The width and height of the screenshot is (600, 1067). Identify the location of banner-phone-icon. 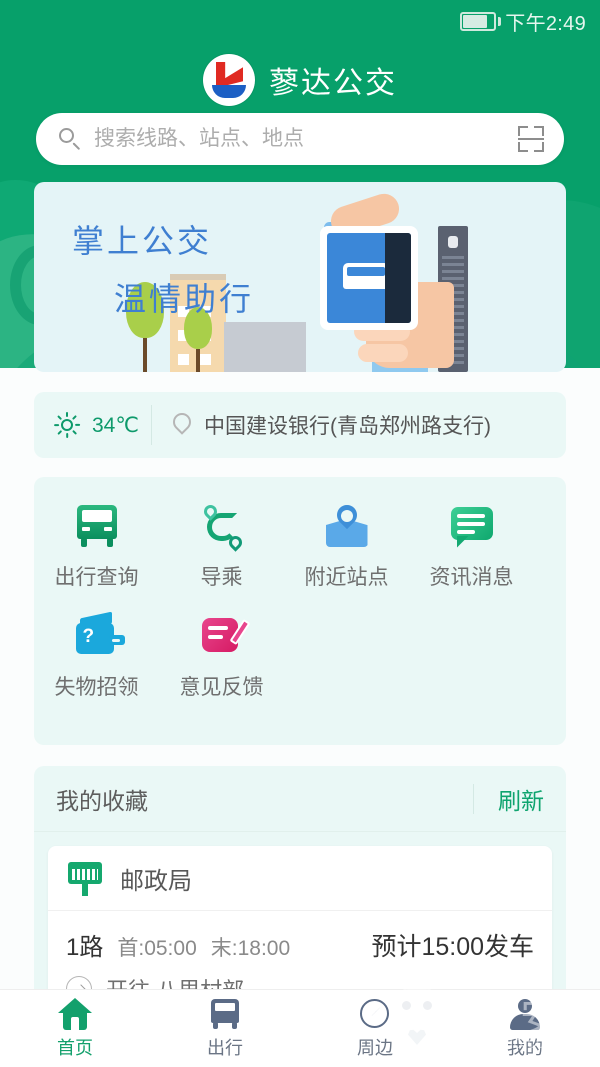
(369, 278).